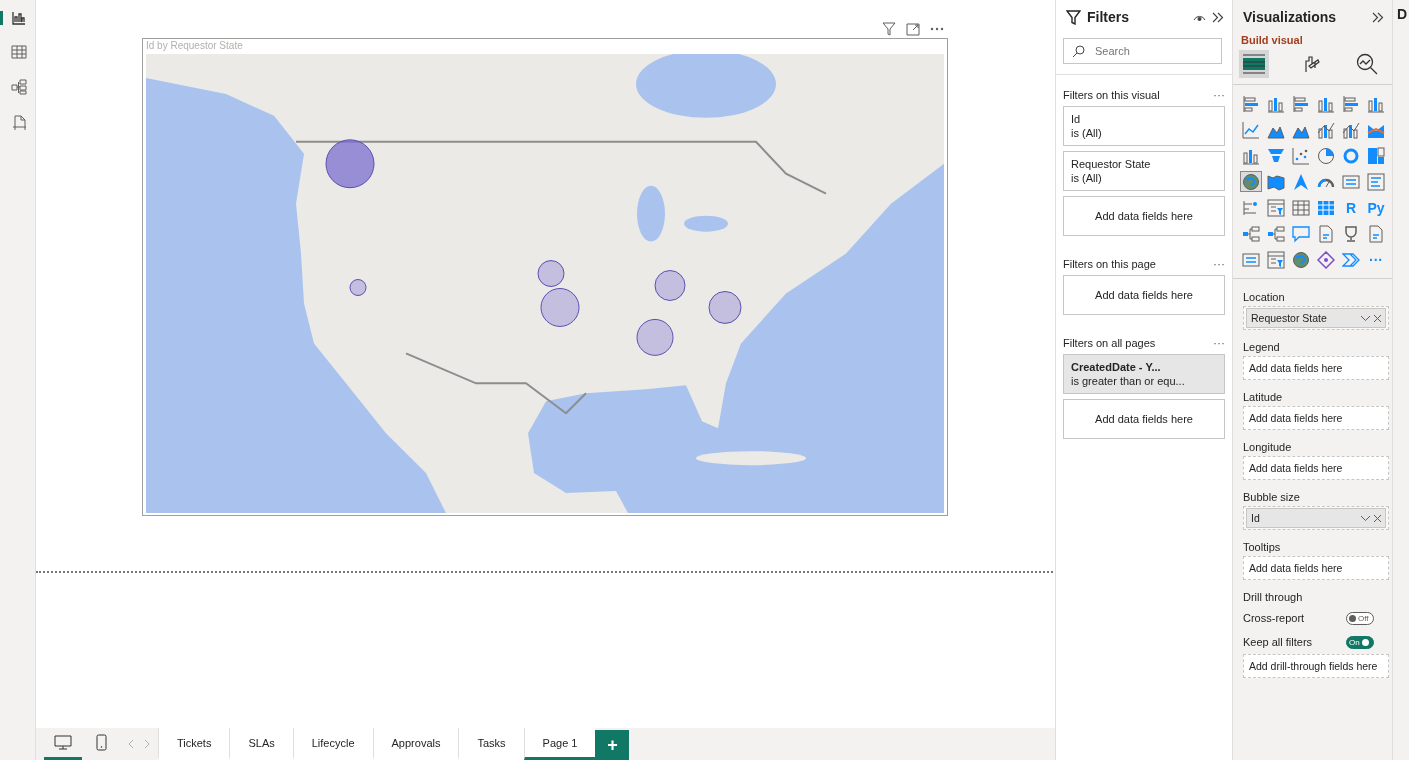 This screenshot has width=1409, height=760. What do you see at coordinates (491, 744) in the screenshot?
I see `page-tab: Tasks` at bounding box center [491, 744].